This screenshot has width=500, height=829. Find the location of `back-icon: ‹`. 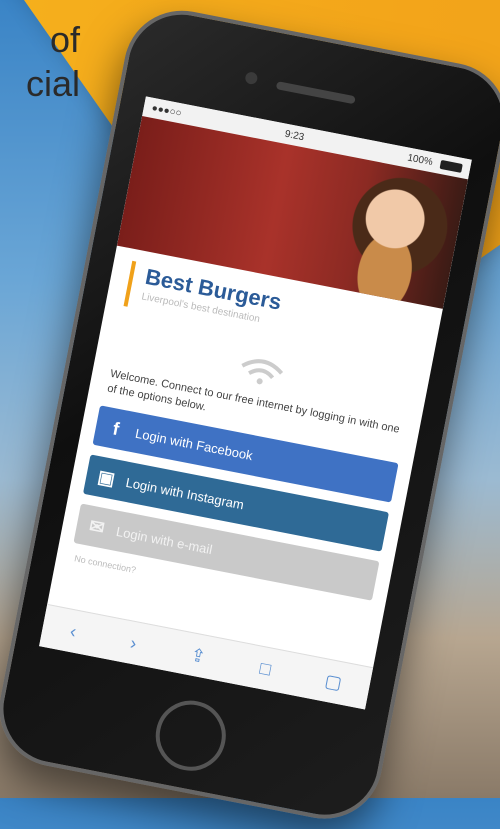

back-icon: ‹ is located at coordinates (73, 631).